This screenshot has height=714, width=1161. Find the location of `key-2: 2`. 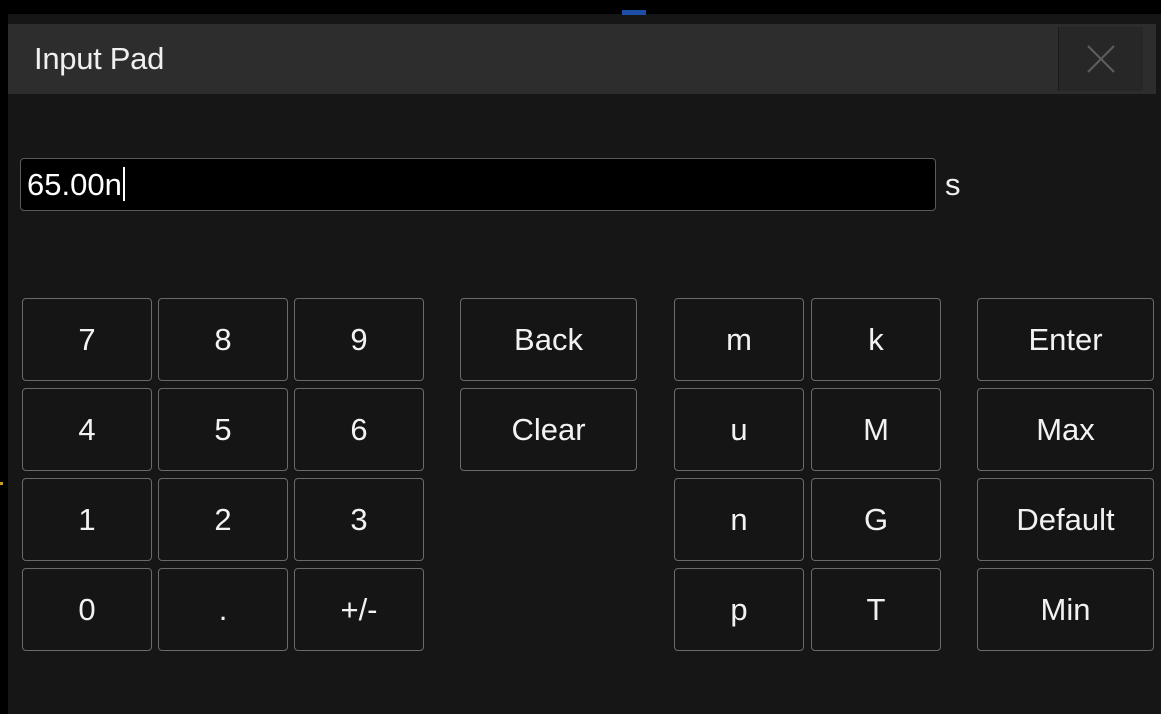

key-2: 2 is located at coordinates (223, 519).